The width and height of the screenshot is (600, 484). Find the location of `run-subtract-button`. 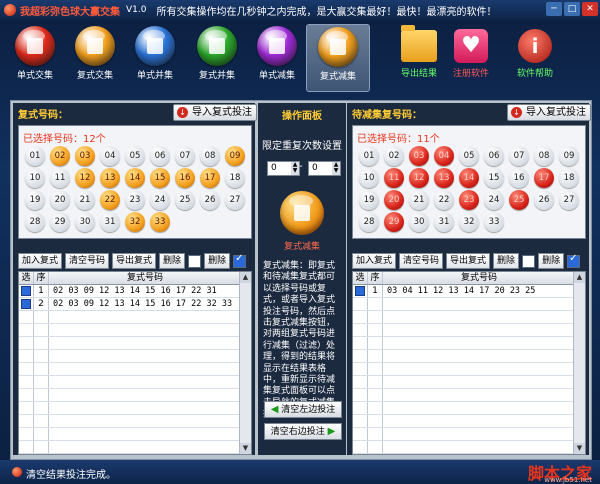

run-subtract-button is located at coordinates (302, 213).